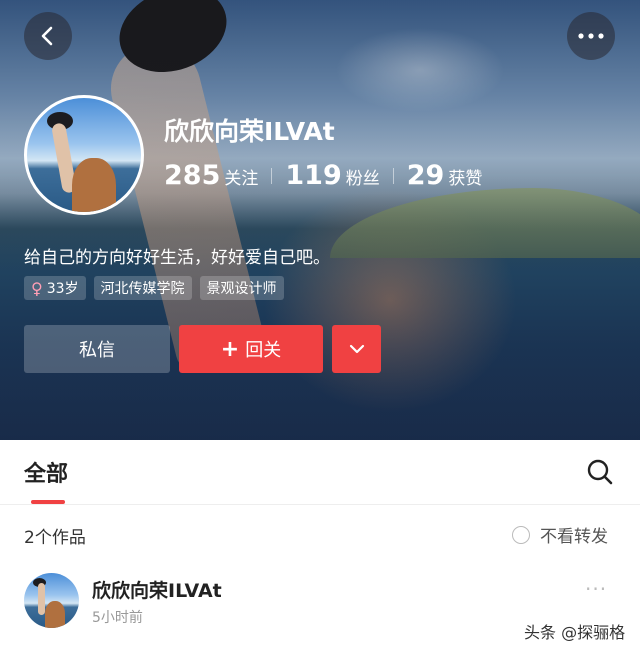 This screenshot has height=651, width=640. What do you see at coordinates (46, 472) in the screenshot?
I see `tab-all: 全部` at bounding box center [46, 472].